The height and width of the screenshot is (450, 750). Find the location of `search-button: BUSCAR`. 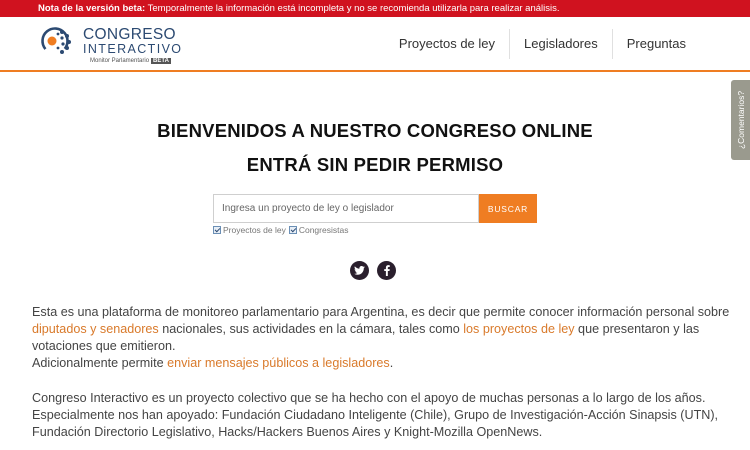

search-button: BUSCAR is located at coordinates (508, 208).